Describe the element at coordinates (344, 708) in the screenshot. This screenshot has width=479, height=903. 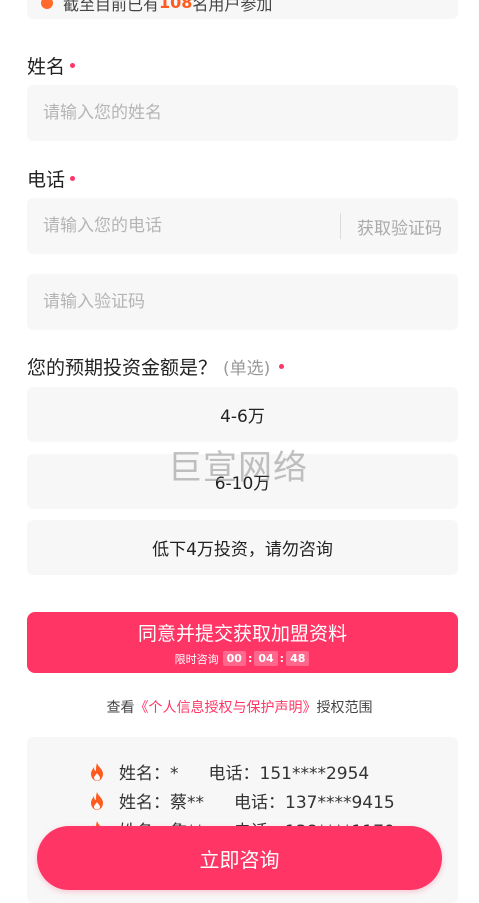
I see `privacy-suffix: 授权范围` at that location.